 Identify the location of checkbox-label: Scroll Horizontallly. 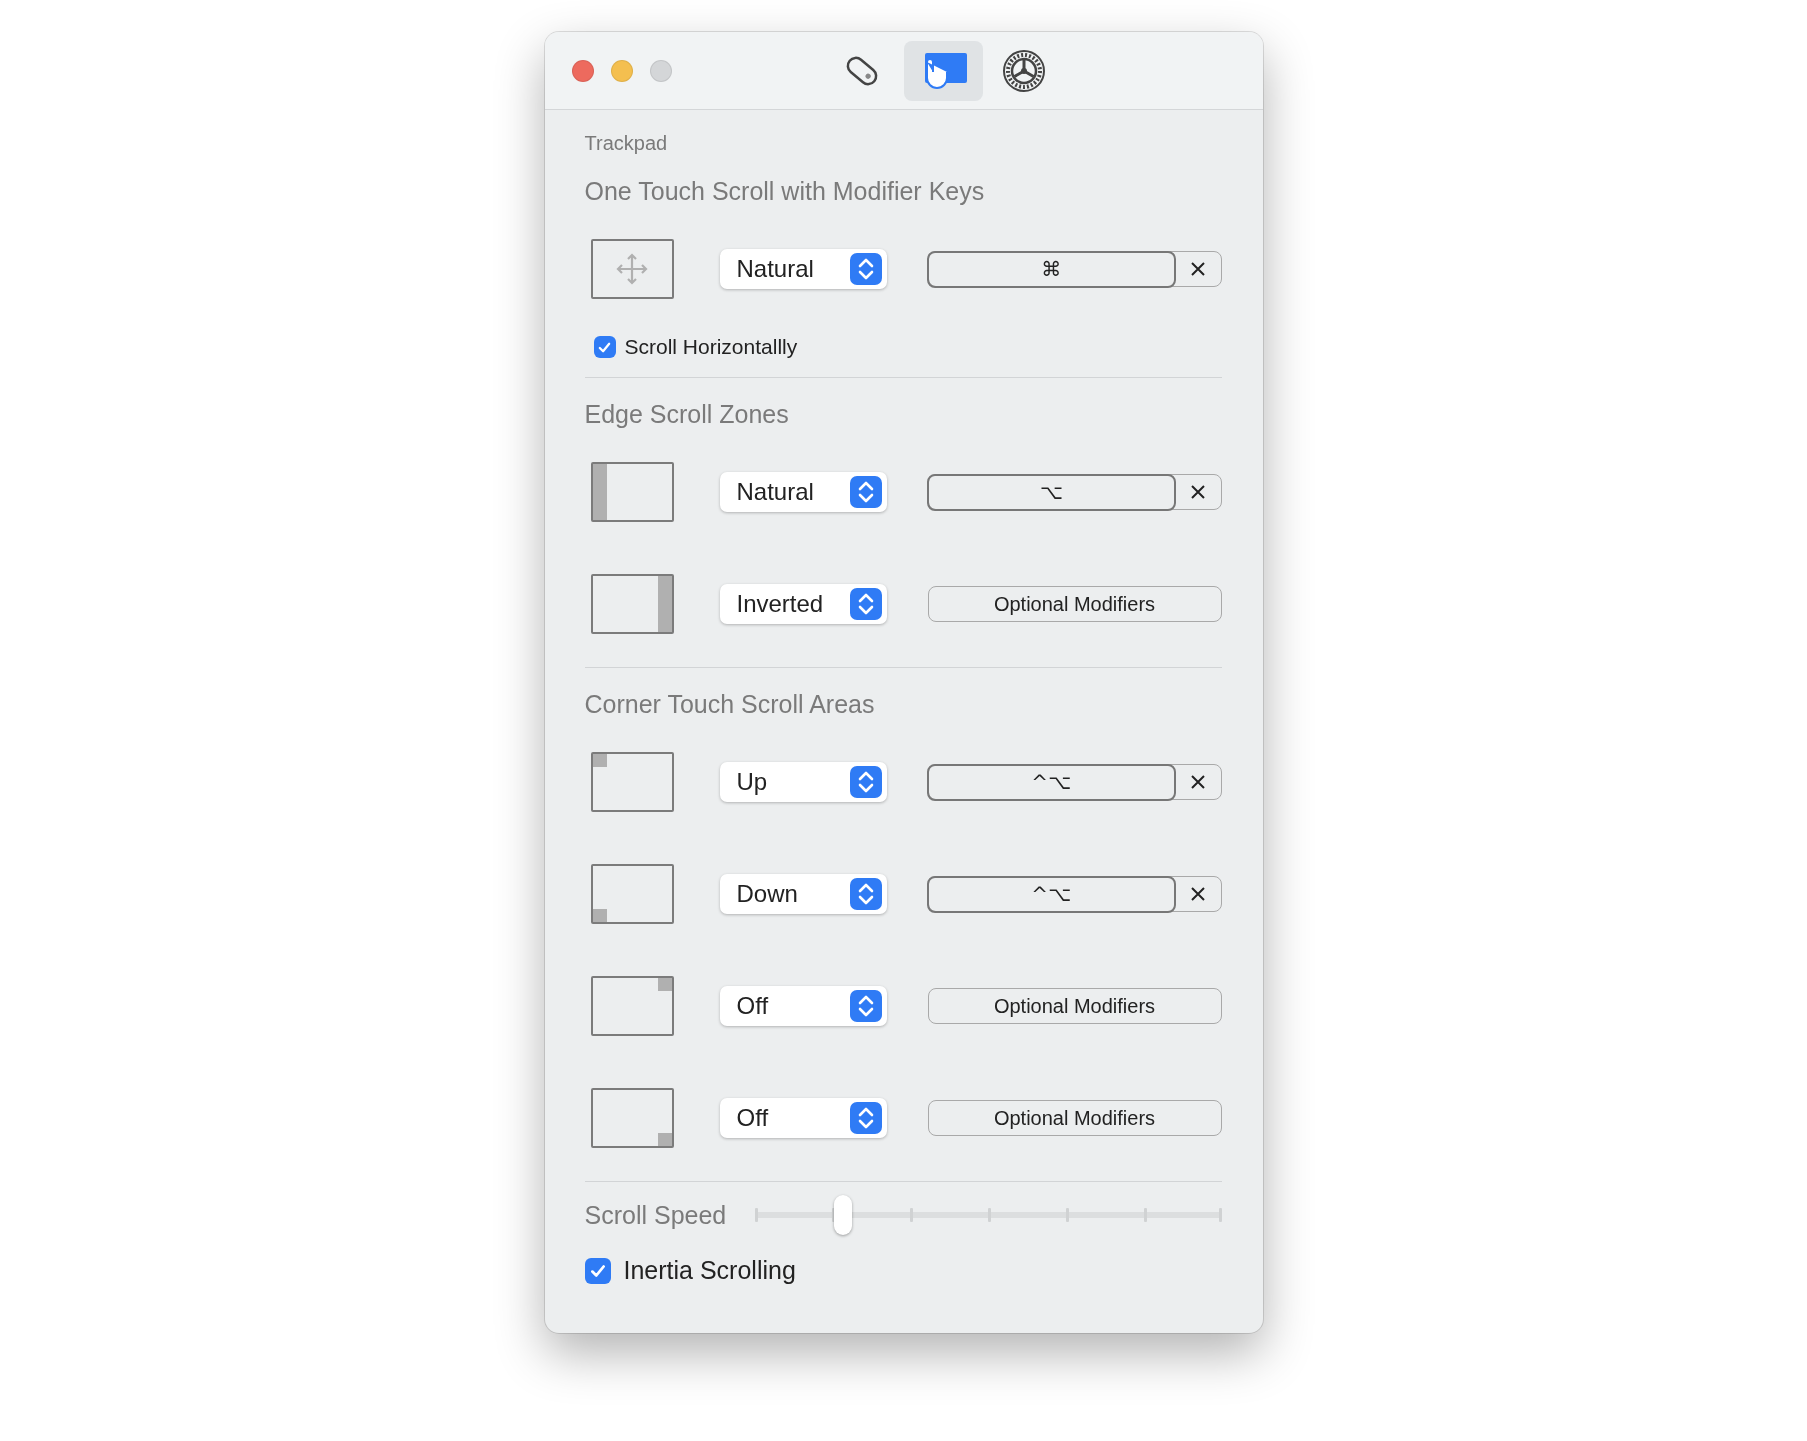
(711, 347).